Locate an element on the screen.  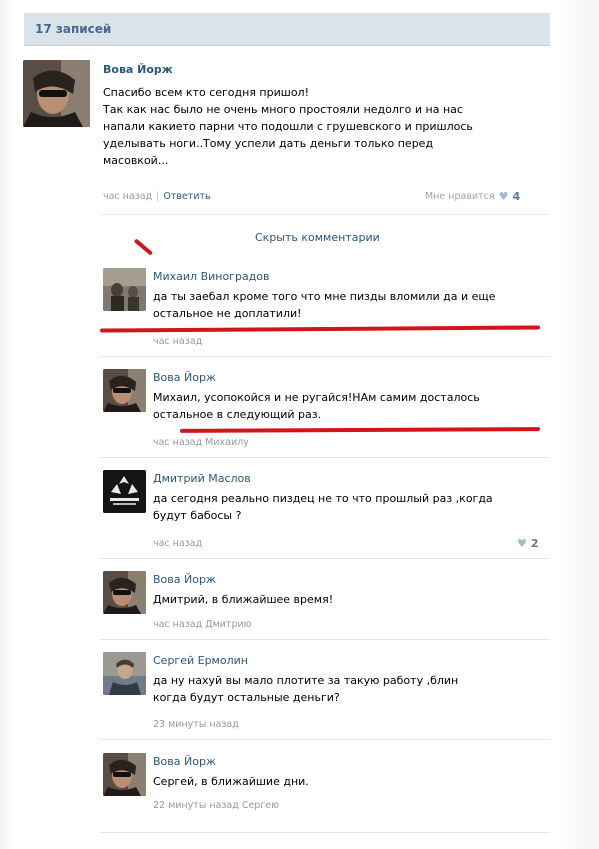
comment-text-line: когда будут остальные деньги? is located at coordinates (246, 697).